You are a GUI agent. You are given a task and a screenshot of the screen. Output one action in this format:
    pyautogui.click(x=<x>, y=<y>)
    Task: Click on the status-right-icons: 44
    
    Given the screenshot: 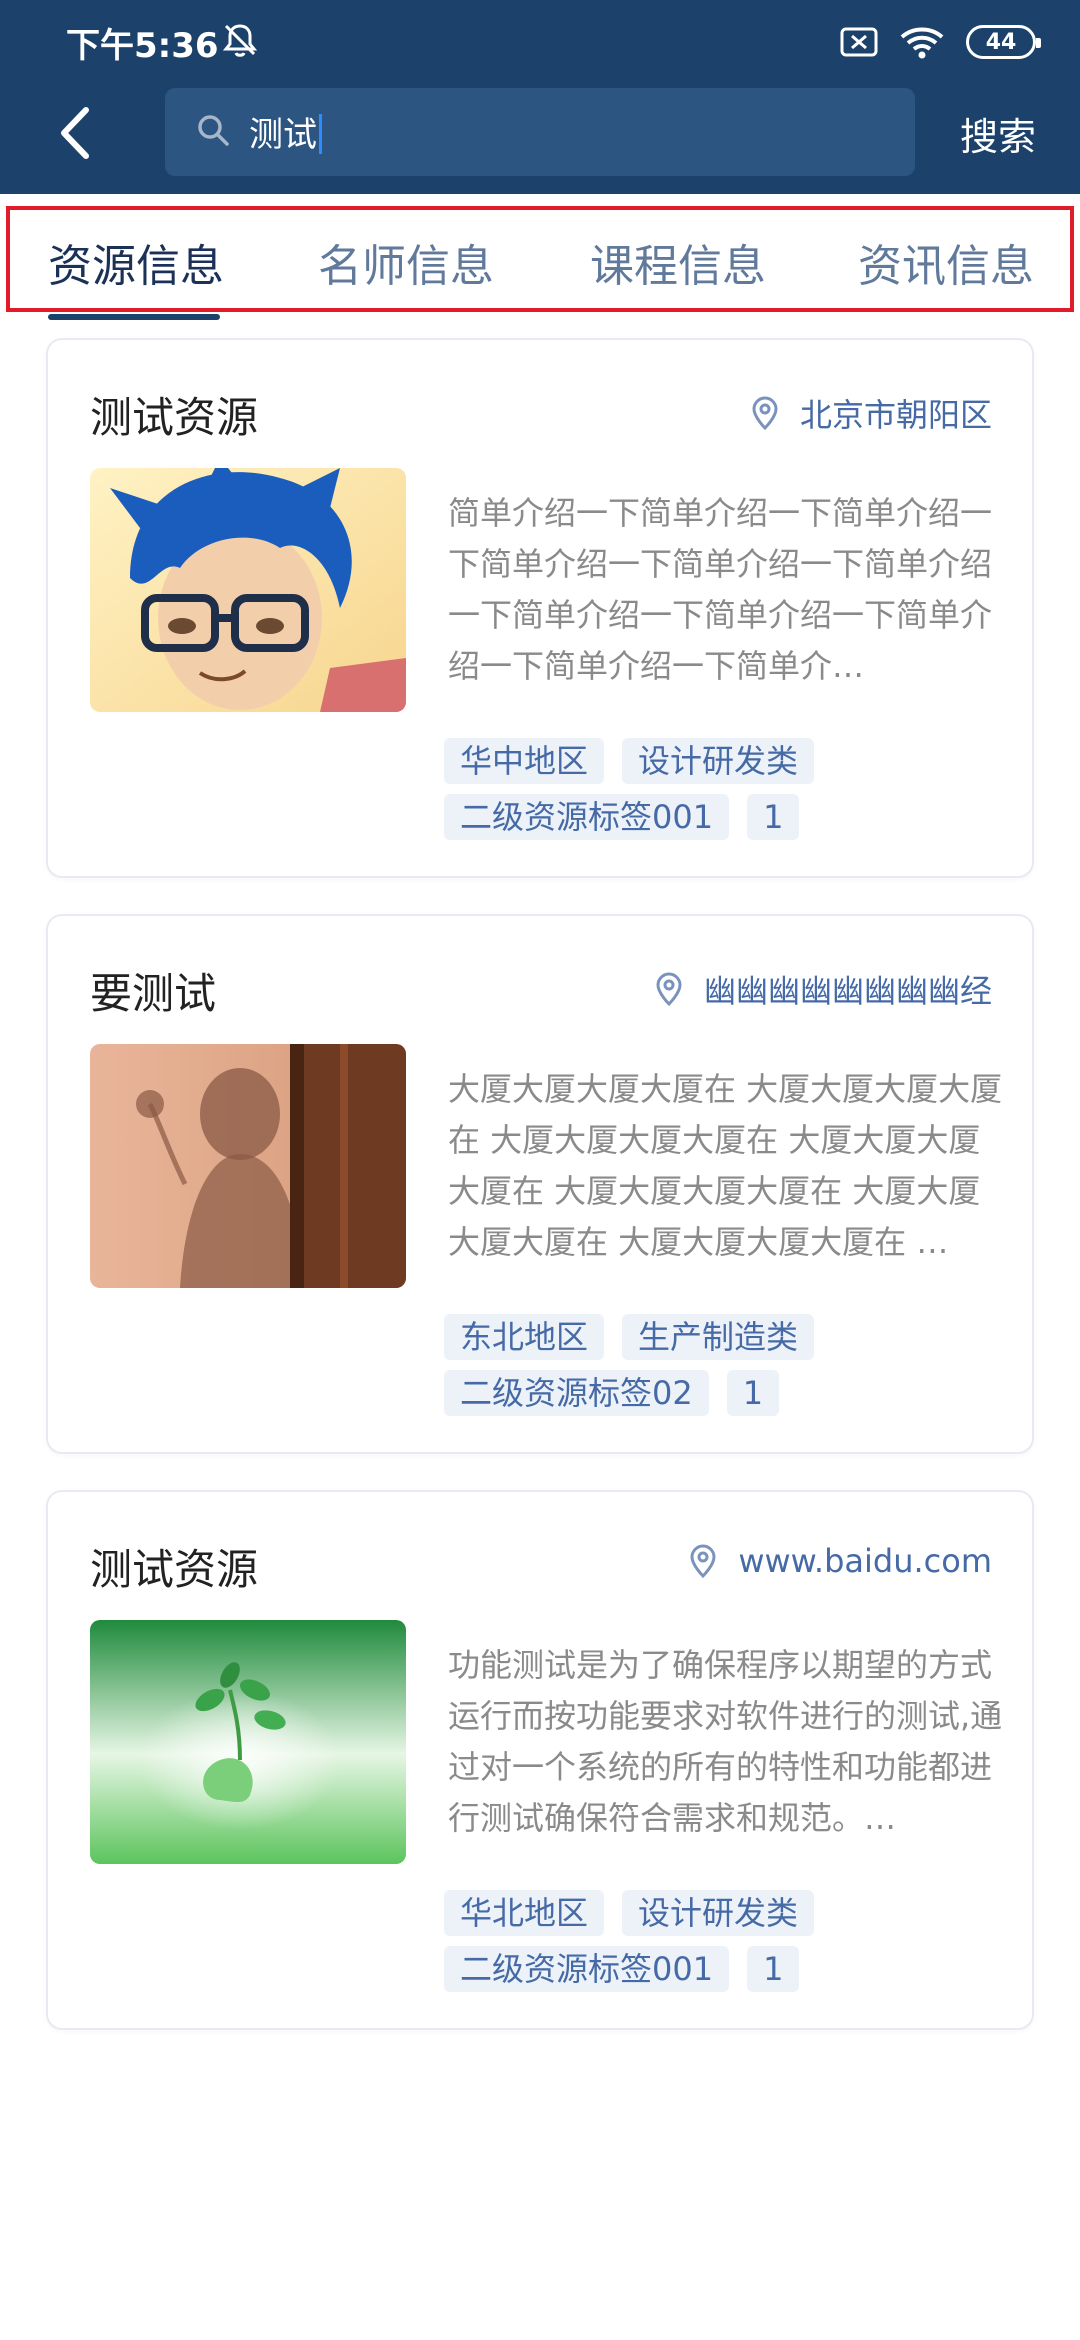 What is the action you would take?
    pyautogui.click(x=940, y=42)
    